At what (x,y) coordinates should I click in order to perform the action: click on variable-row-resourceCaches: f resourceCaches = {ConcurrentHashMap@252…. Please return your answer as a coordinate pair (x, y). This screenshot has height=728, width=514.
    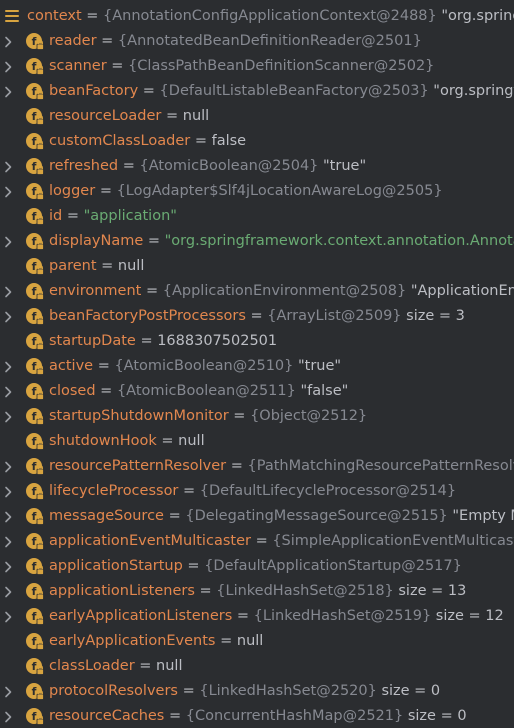
    Looking at the image, I should click on (257, 716).